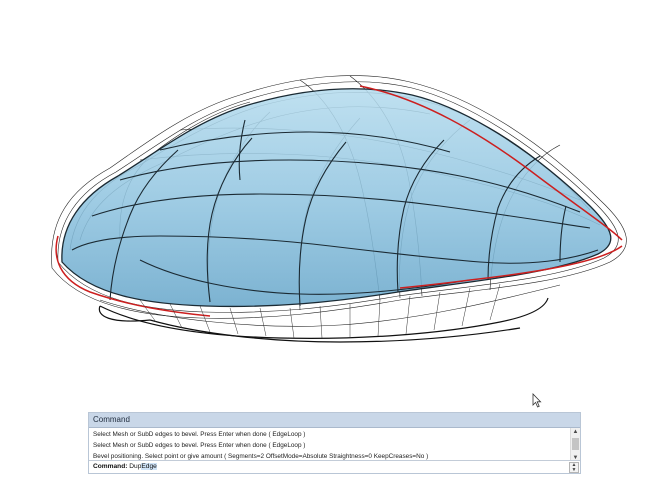  What do you see at coordinates (334, 420) in the screenshot?
I see `command-panel-title: Command` at bounding box center [334, 420].